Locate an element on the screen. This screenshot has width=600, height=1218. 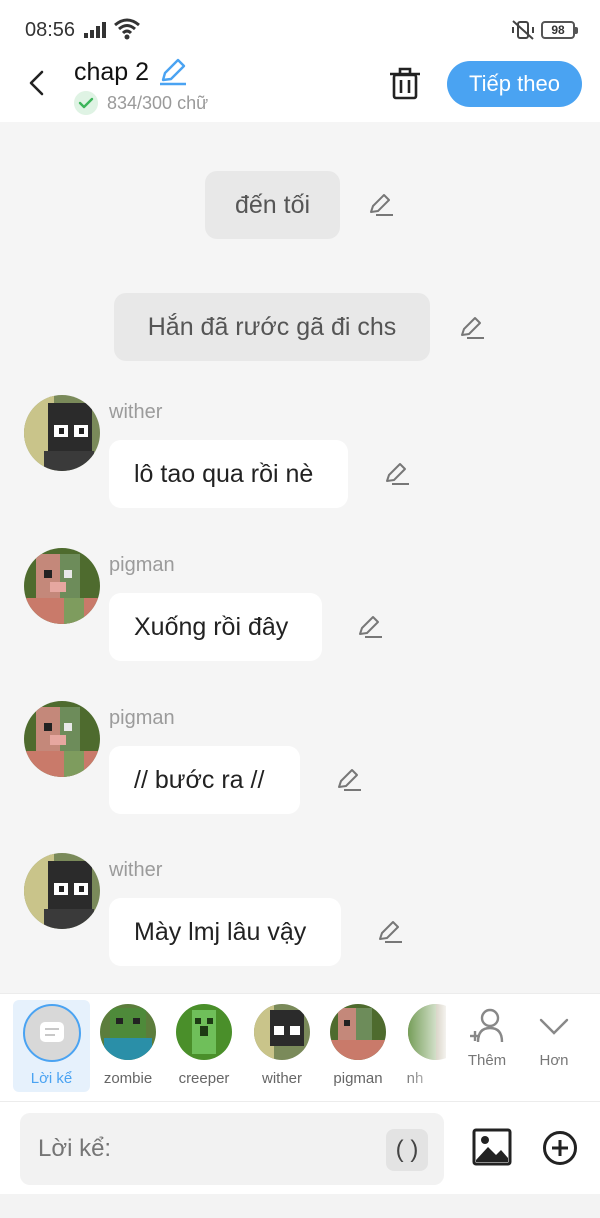
add-character-button: Thêm is located at coordinates (487, 1037).